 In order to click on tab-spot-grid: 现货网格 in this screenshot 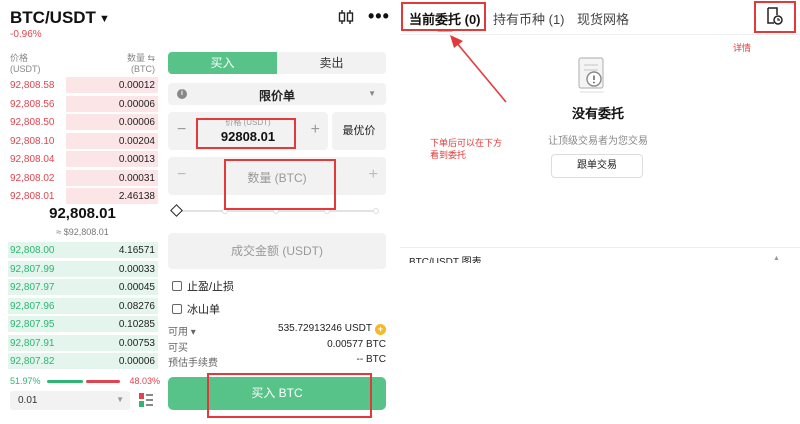, I will do `click(603, 18)`.